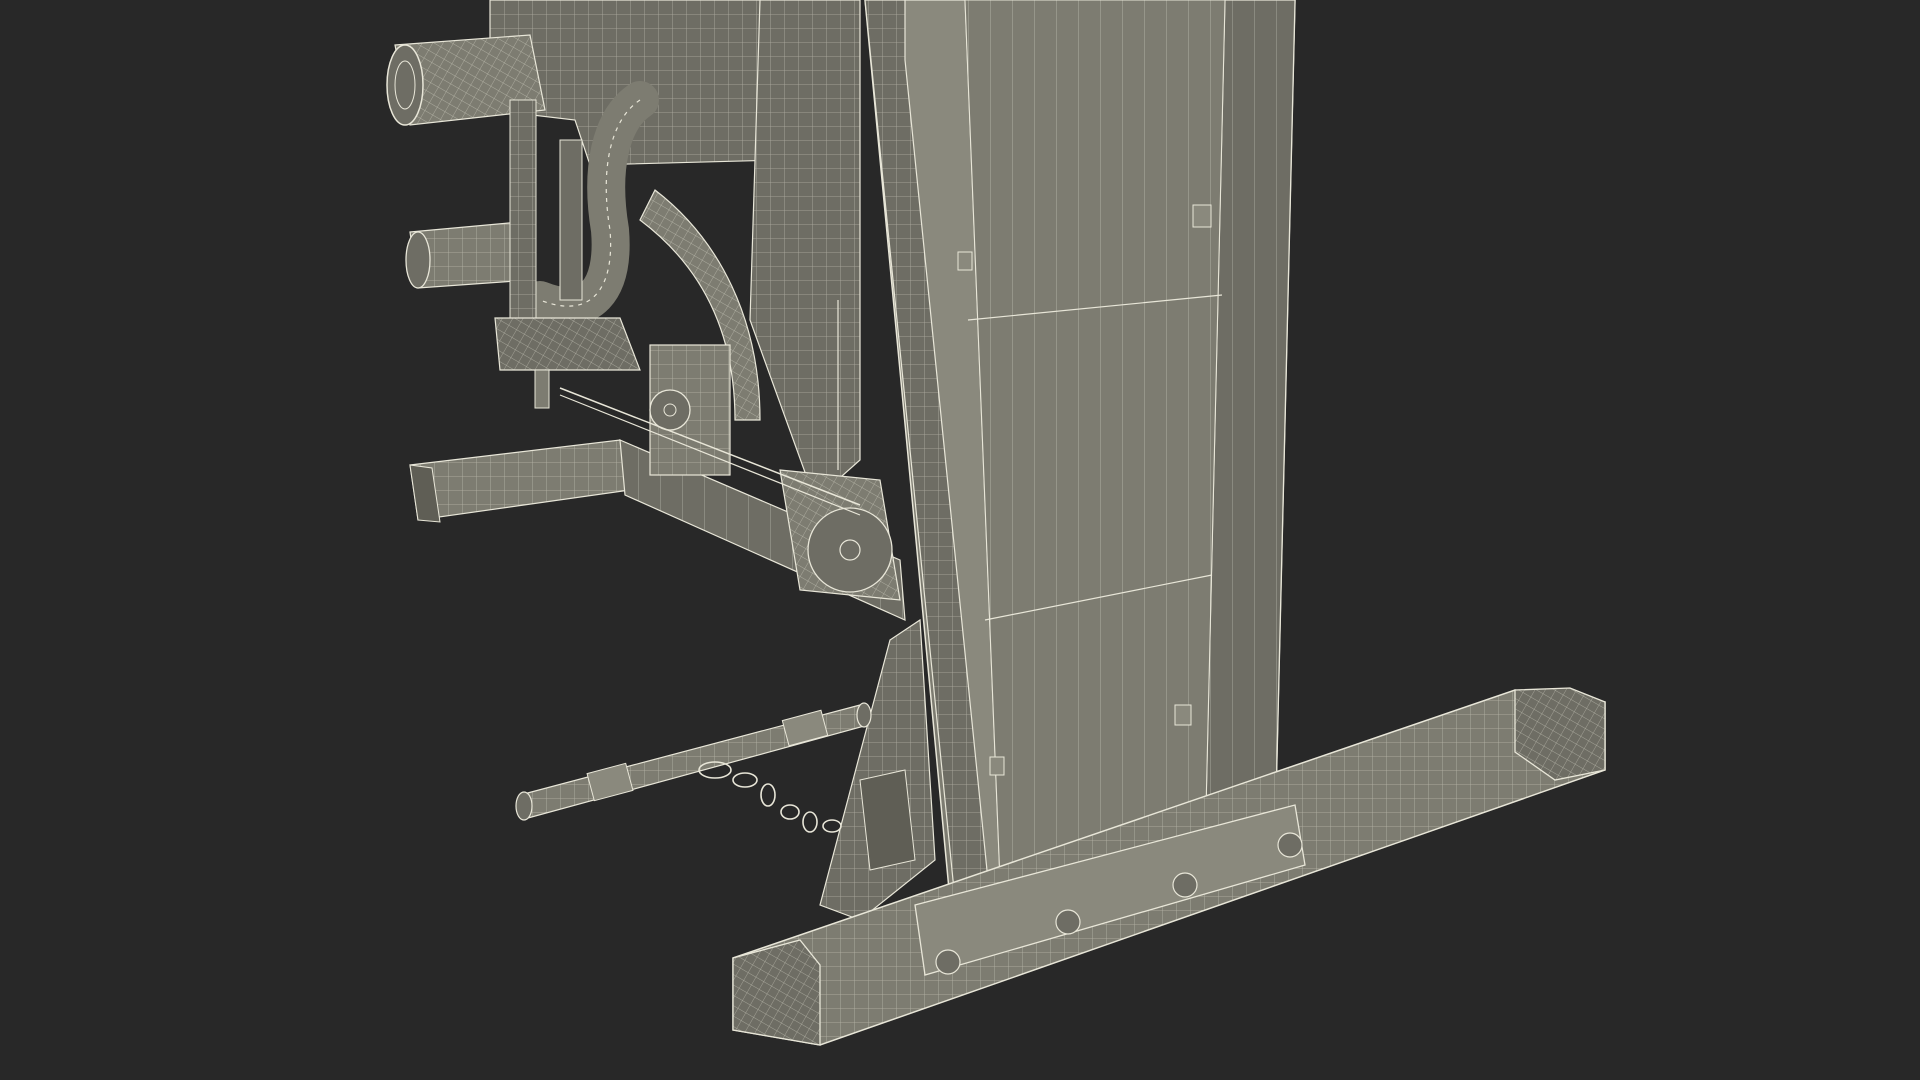 The width and height of the screenshot is (1920, 1080). Describe the element at coordinates (693, 767) in the screenshot. I see `cable-handle-bar` at that location.